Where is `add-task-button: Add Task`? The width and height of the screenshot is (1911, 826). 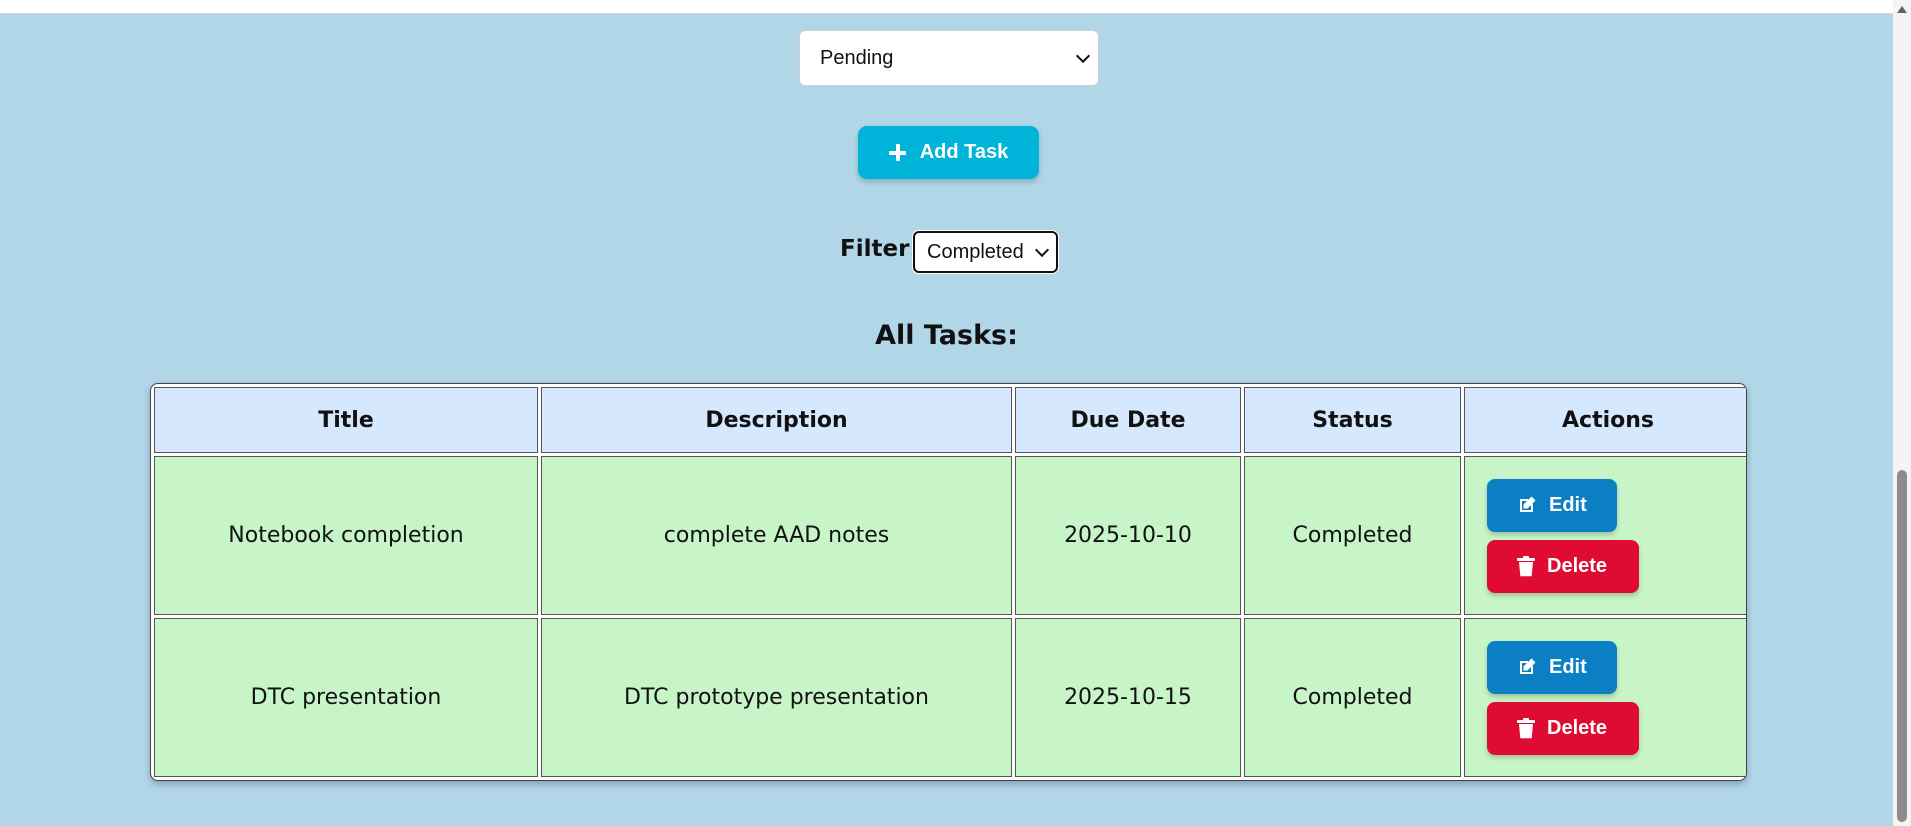
add-task-button: Add Task is located at coordinates (948, 152).